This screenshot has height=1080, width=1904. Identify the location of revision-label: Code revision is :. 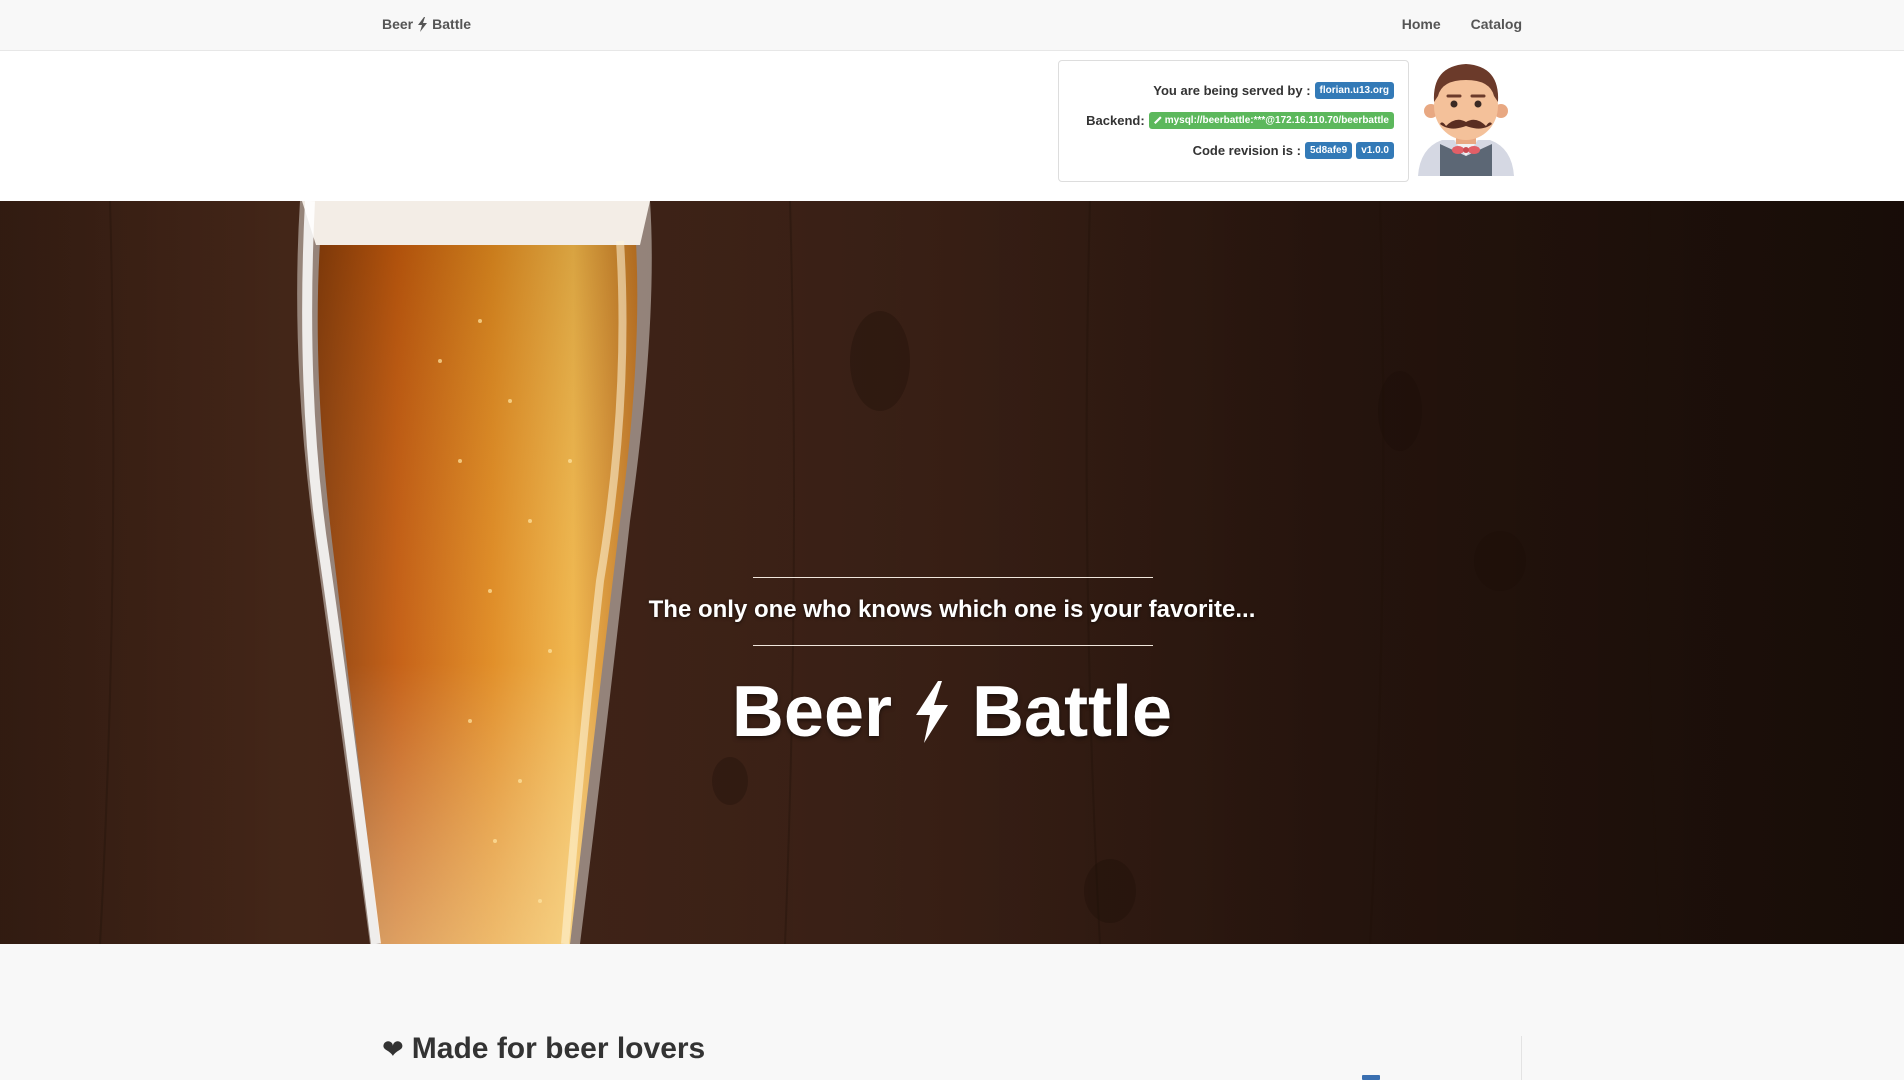
(1246, 150).